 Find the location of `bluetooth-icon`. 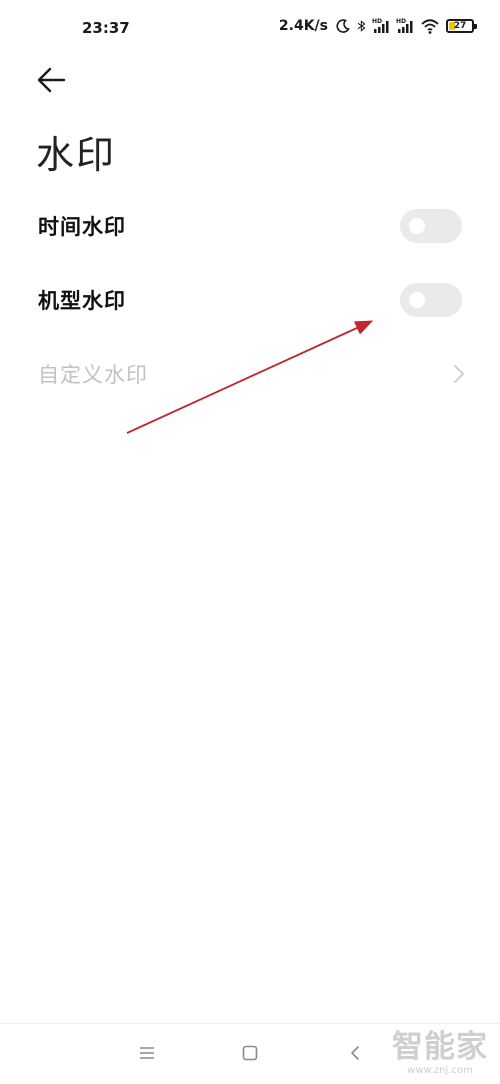

bluetooth-icon is located at coordinates (361, 26).